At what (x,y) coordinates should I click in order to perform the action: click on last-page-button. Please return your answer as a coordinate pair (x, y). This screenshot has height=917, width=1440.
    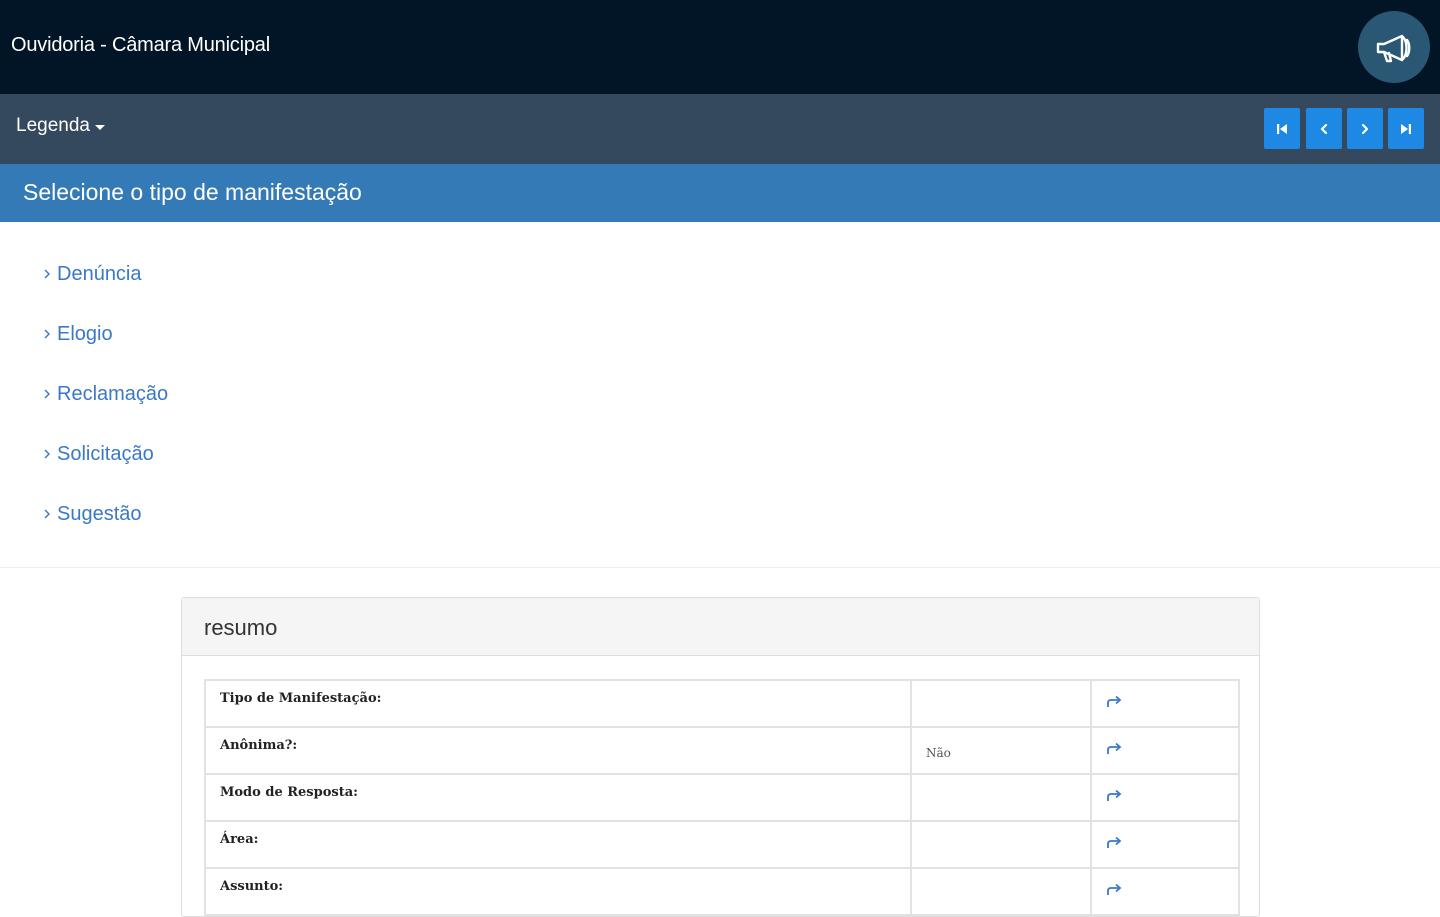
    Looking at the image, I should click on (1406, 128).